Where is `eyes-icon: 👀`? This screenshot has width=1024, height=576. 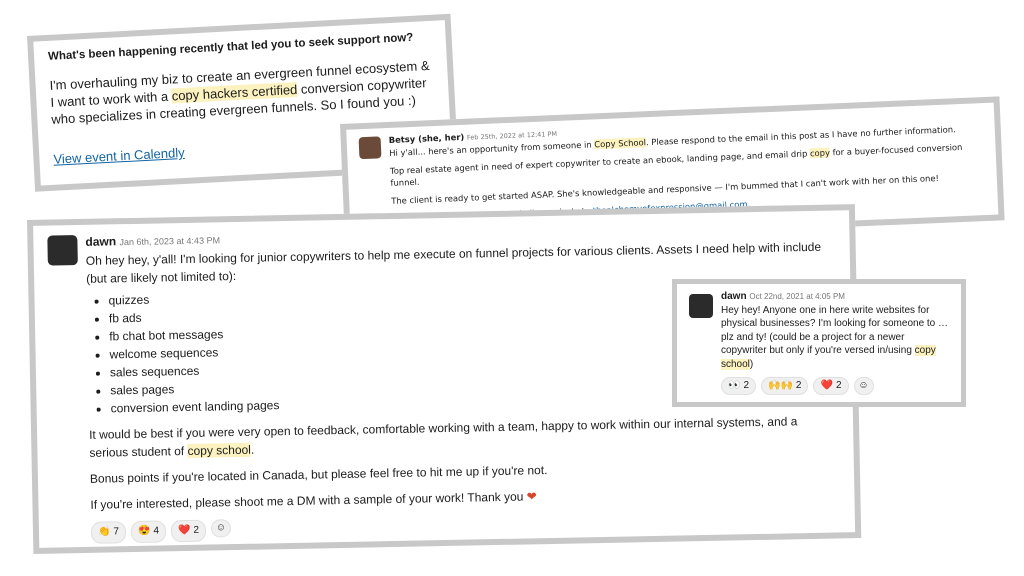 eyes-icon: 👀 is located at coordinates (734, 386).